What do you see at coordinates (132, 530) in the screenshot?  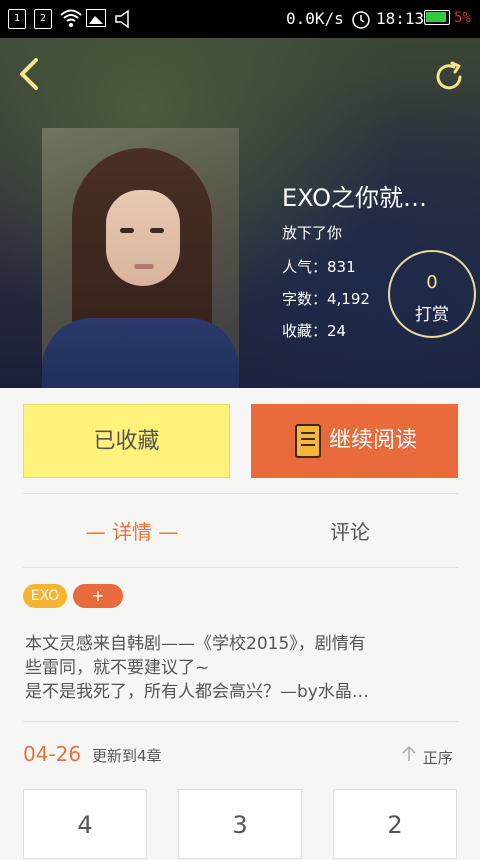 I see `tab-detail: — 详情 —` at bounding box center [132, 530].